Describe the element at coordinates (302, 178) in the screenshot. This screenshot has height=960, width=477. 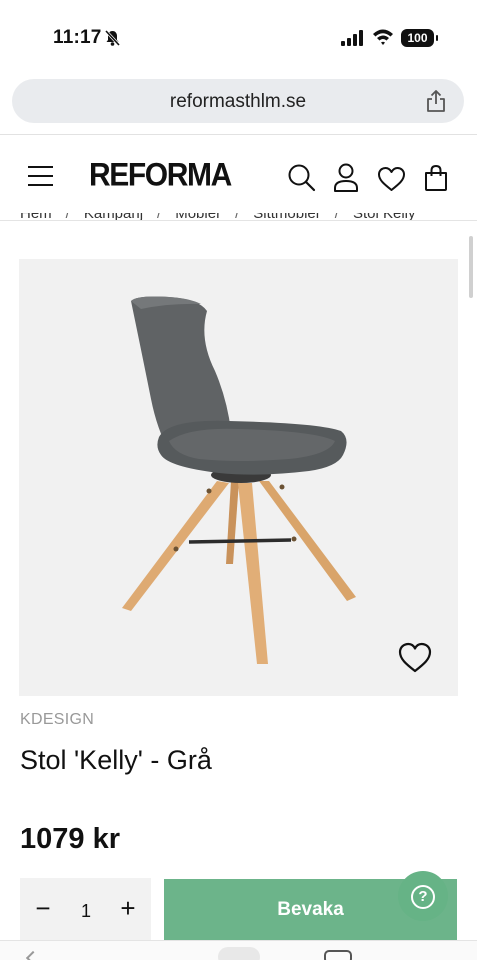
I see `search-icon` at that location.